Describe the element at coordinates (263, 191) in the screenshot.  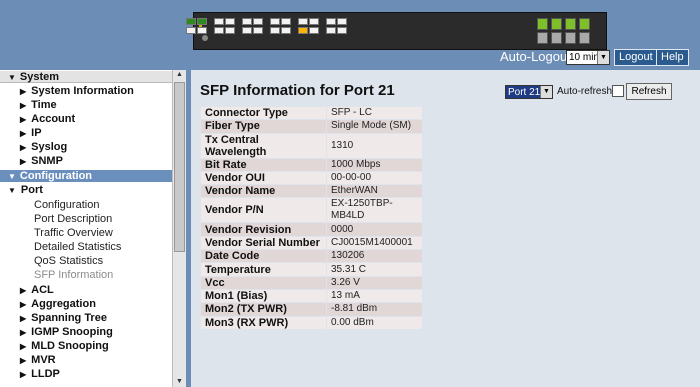
I see `row-label: Vendor Name` at that location.